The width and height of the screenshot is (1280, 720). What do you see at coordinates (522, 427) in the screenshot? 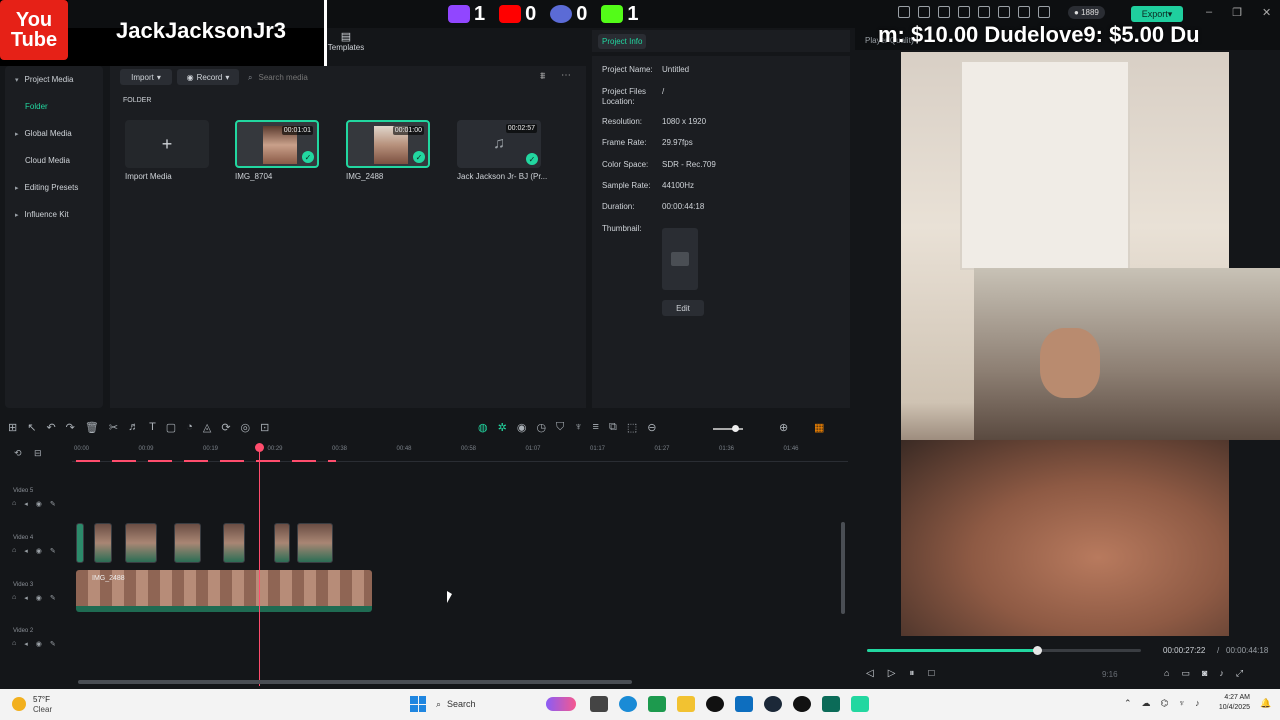
I see `record-vo-icon: ◉` at bounding box center [522, 427].